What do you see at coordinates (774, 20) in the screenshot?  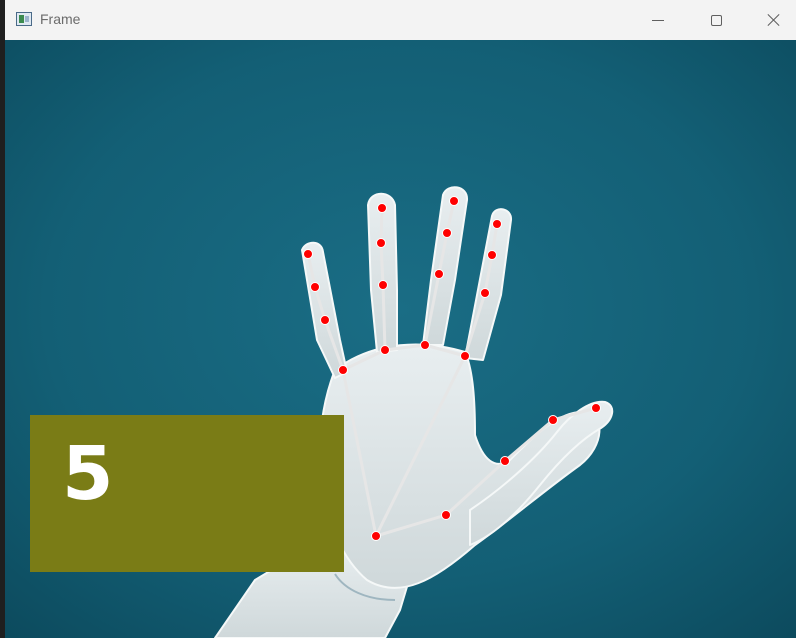 I see `close-icon` at bounding box center [774, 20].